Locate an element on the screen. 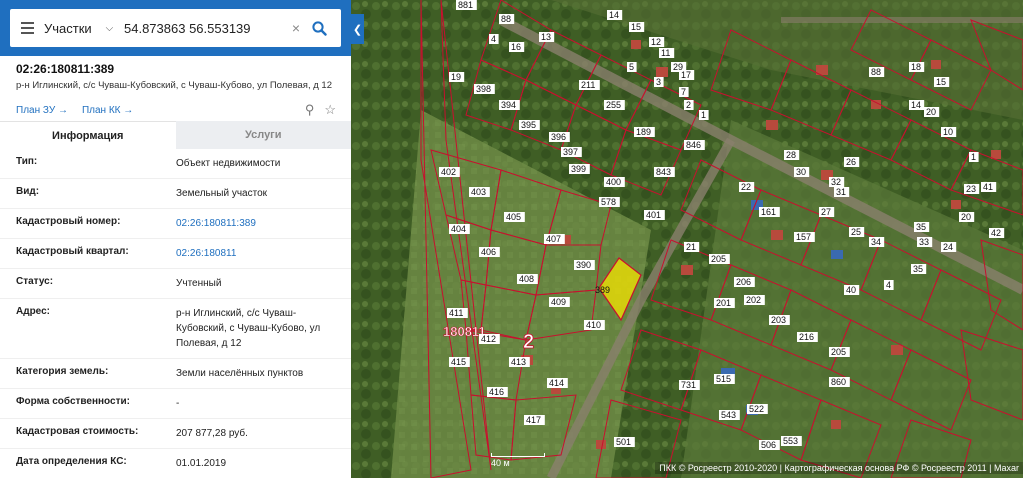 The height and width of the screenshot is (478, 1023). plot-number-label: 3 is located at coordinates (659, 82).